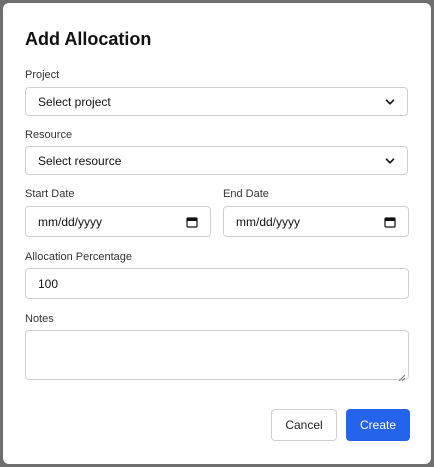 This screenshot has width=434, height=467. What do you see at coordinates (118, 221) in the screenshot?
I see `start-date-input: mm/dd/yyyy` at bounding box center [118, 221].